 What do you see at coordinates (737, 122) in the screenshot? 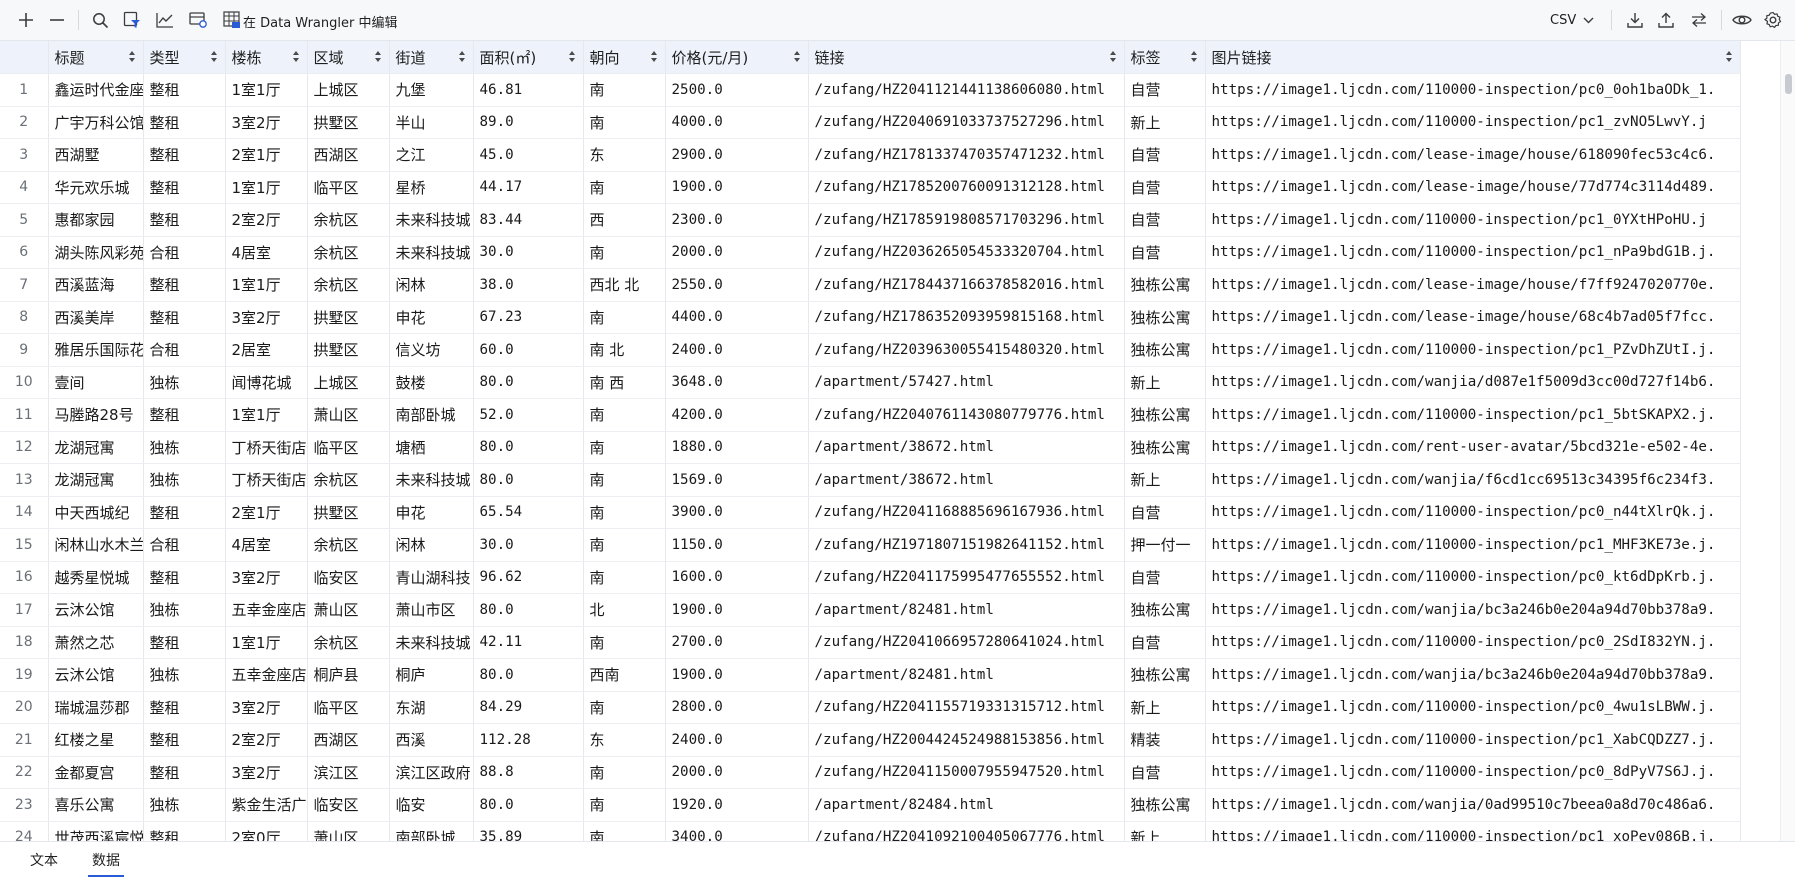
I see `table-cell: 4000.0` at bounding box center [737, 122].